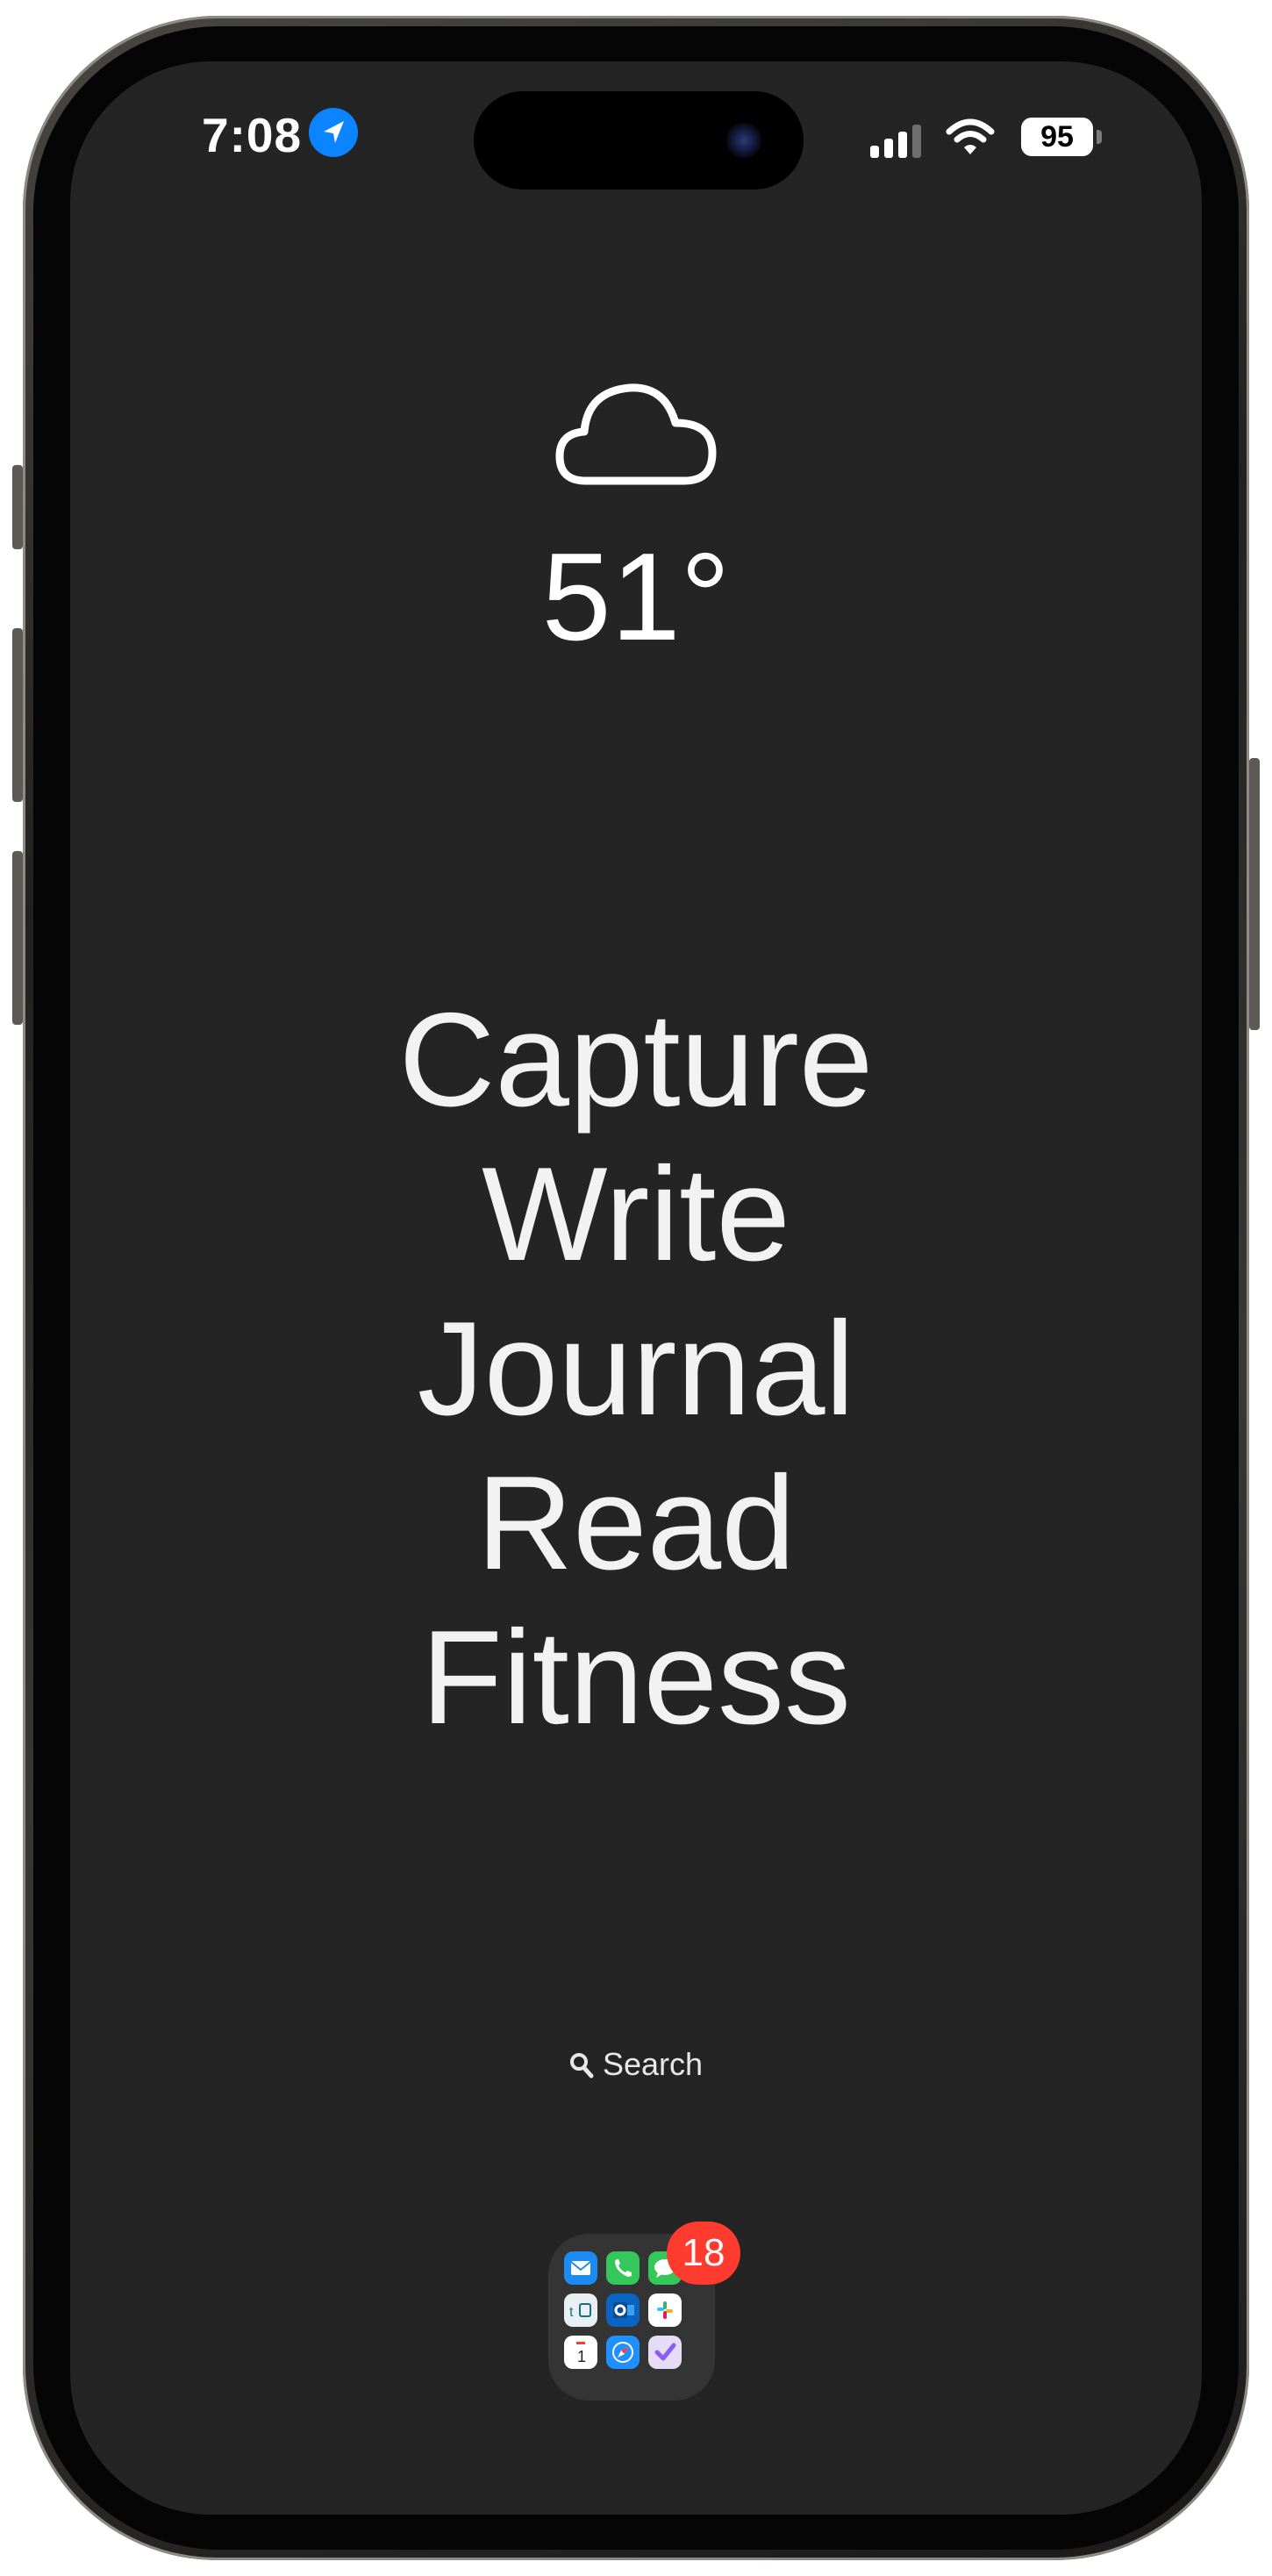 The width and height of the screenshot is (1272, 2576). Describe the element at coordinates (252, 135) in the screenshot. I see `status-time: 7:08` at that location.